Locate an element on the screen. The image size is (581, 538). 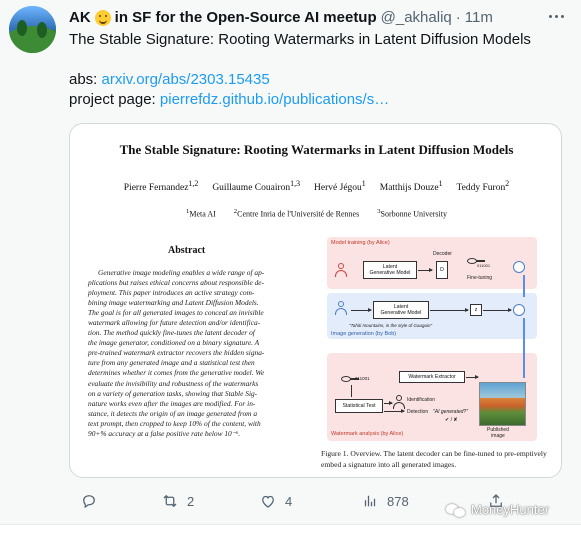
extractor-icon is located at coordinates (519, 267).